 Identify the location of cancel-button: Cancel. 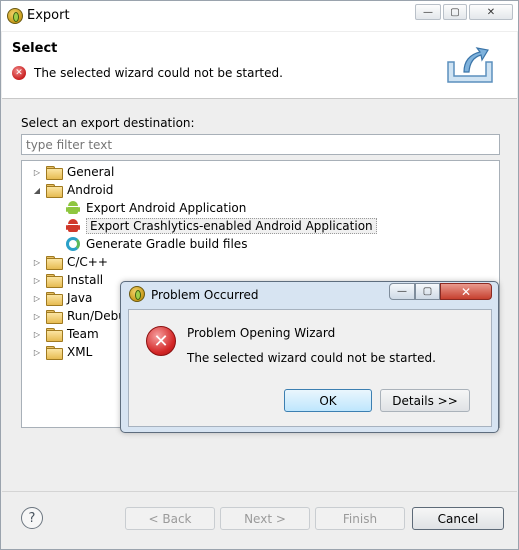
(458, 518).